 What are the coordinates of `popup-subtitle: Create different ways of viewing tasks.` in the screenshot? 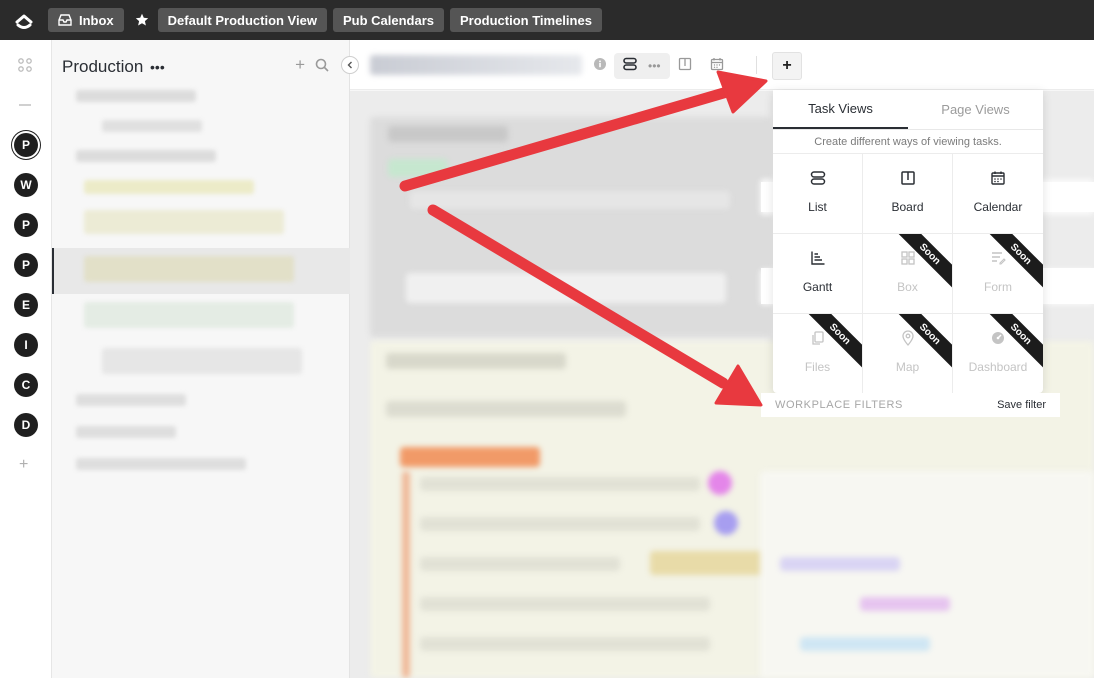 It's located at (908, 142).